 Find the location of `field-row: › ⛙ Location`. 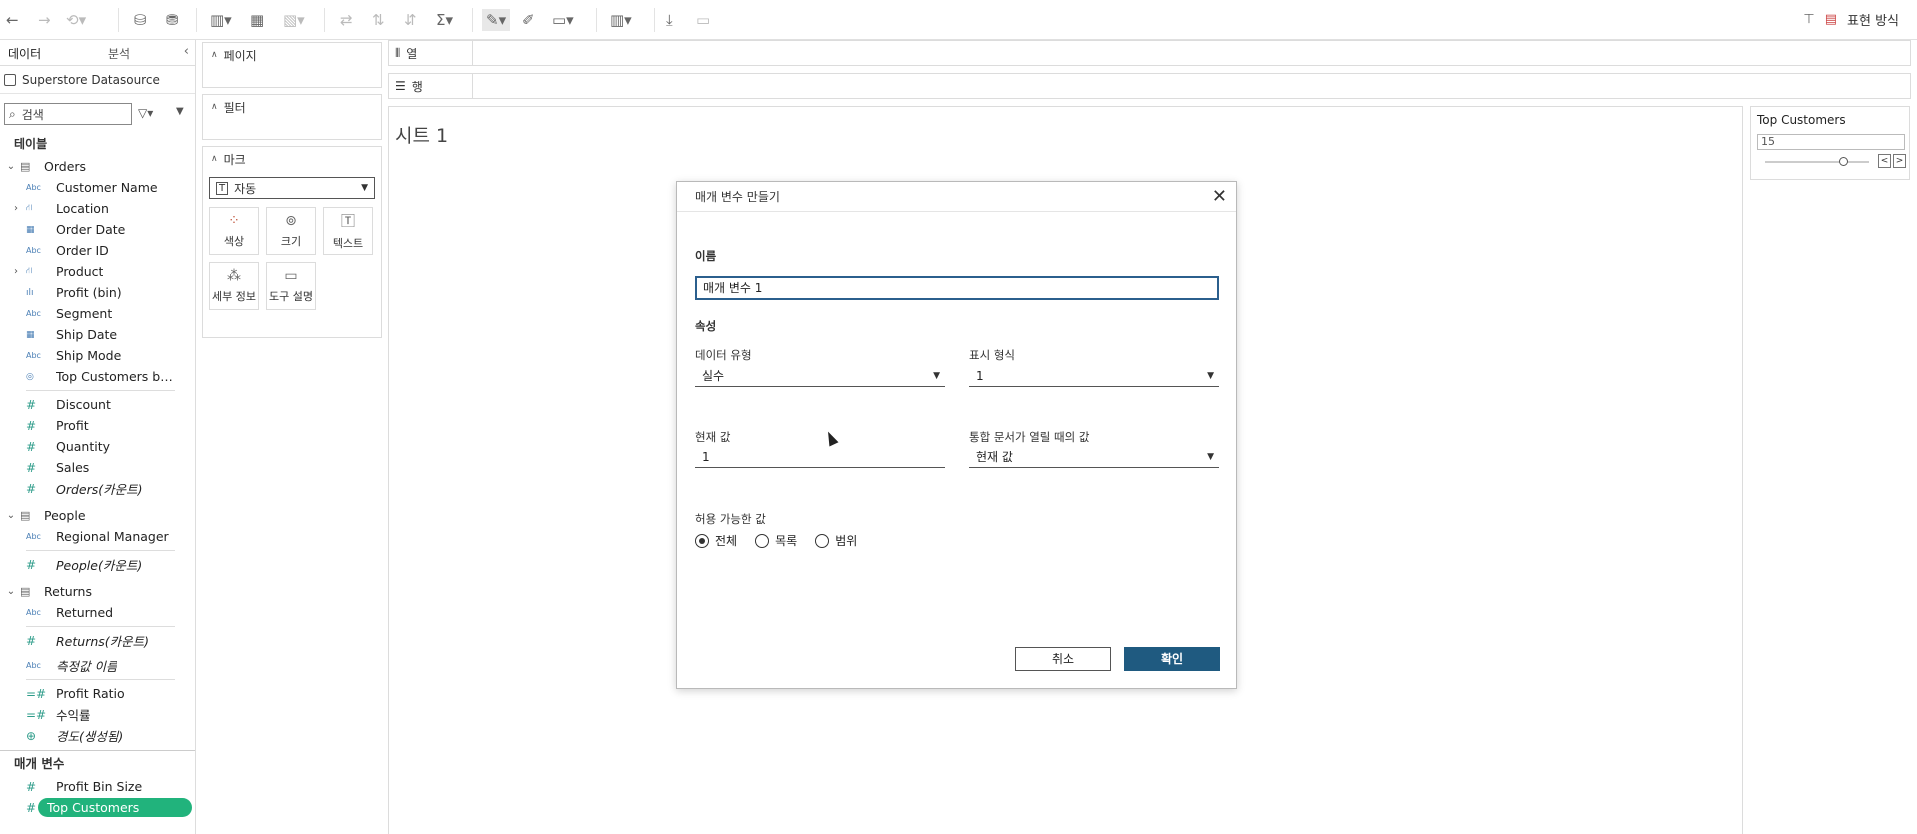

field-row: › ⛙ Location is located at coordinates (97, 208).